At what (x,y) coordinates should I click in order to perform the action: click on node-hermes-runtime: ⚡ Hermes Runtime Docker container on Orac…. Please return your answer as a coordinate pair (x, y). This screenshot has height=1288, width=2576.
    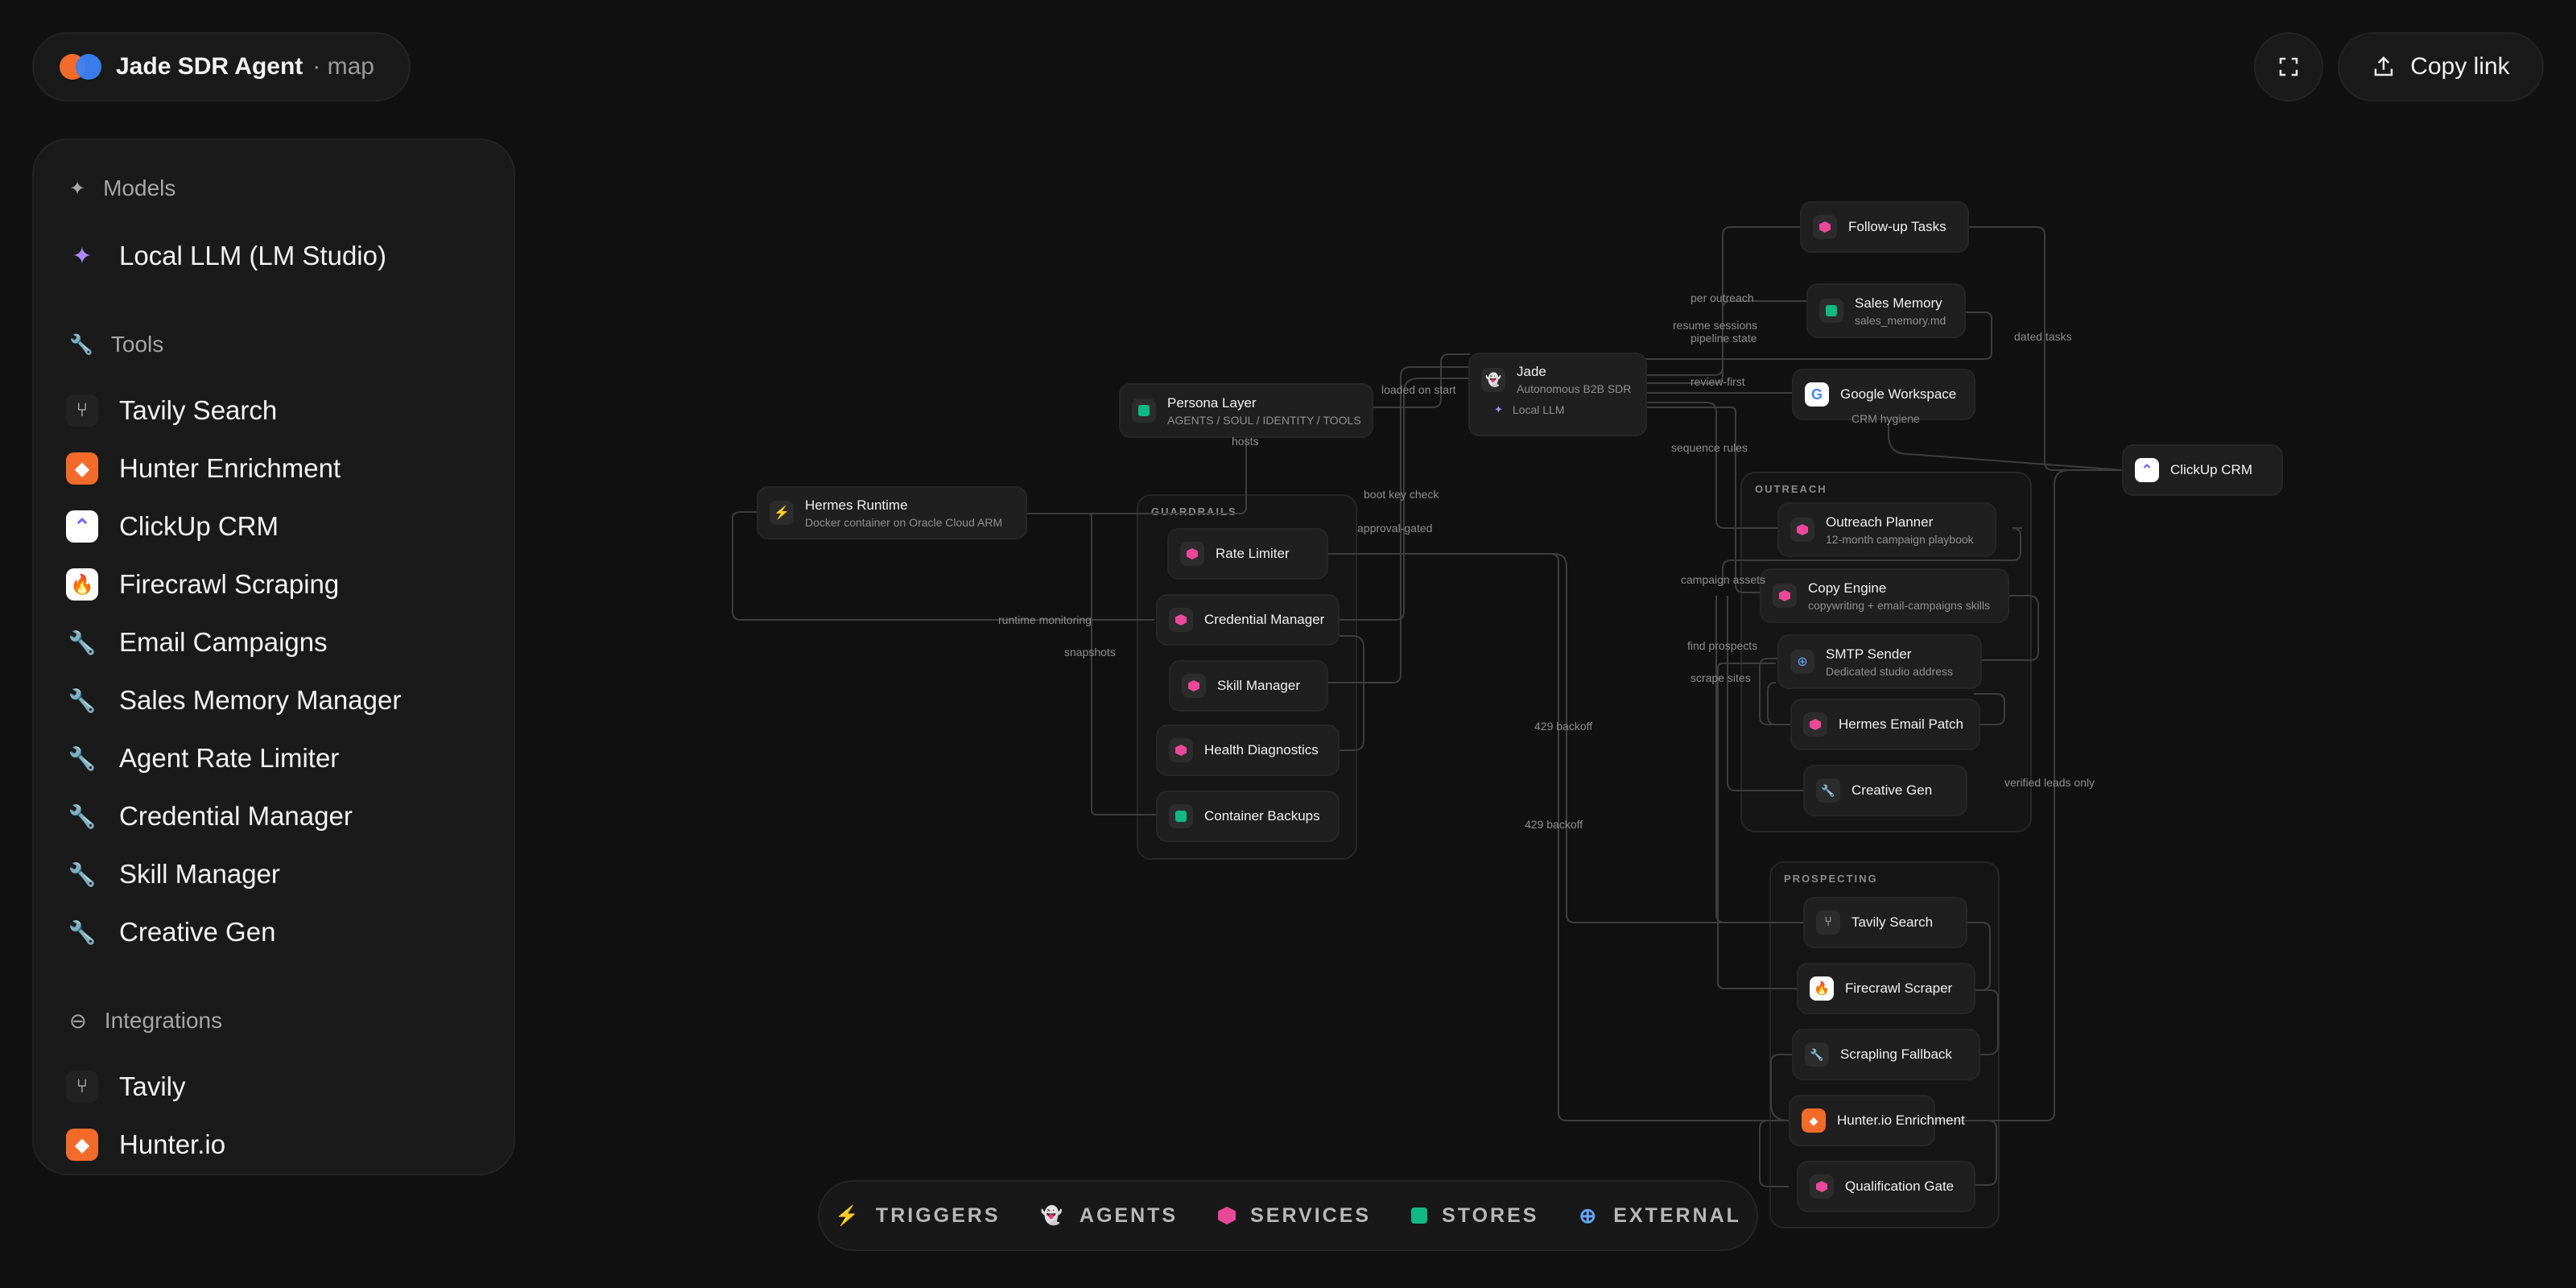
    Looking at the image, I should click on (892, 512).